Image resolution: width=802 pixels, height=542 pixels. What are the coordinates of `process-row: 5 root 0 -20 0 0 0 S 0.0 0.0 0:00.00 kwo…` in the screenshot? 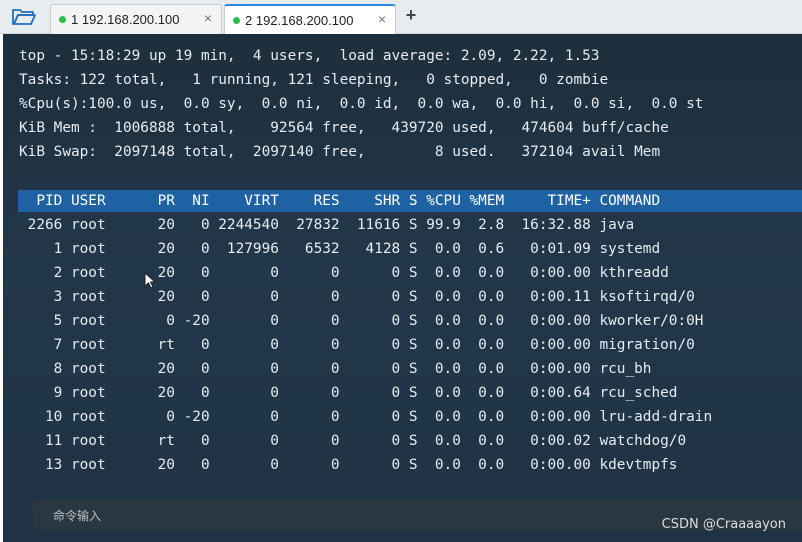 It's located at (361, 321).